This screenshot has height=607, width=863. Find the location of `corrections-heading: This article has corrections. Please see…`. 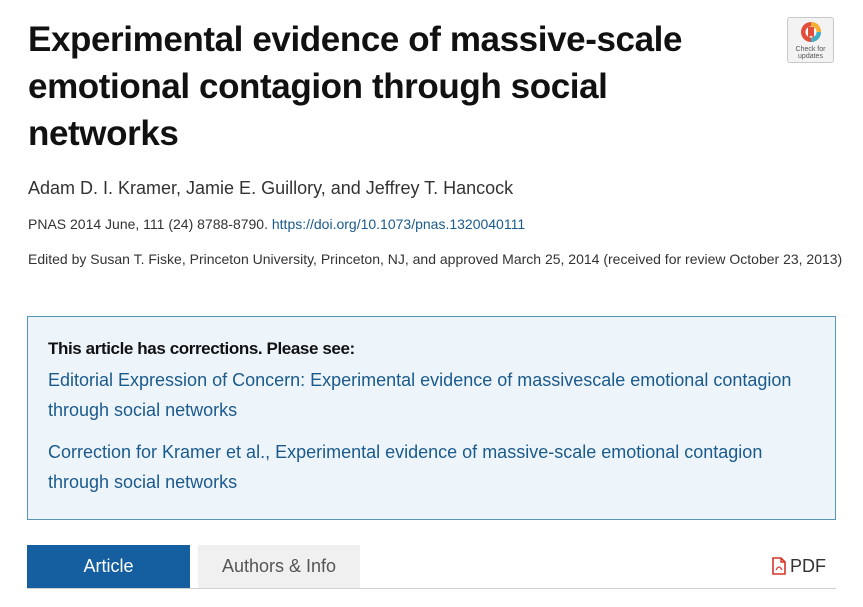

corrections-heading: This article has corrections. Please see… is located at coordinates (201, 348).